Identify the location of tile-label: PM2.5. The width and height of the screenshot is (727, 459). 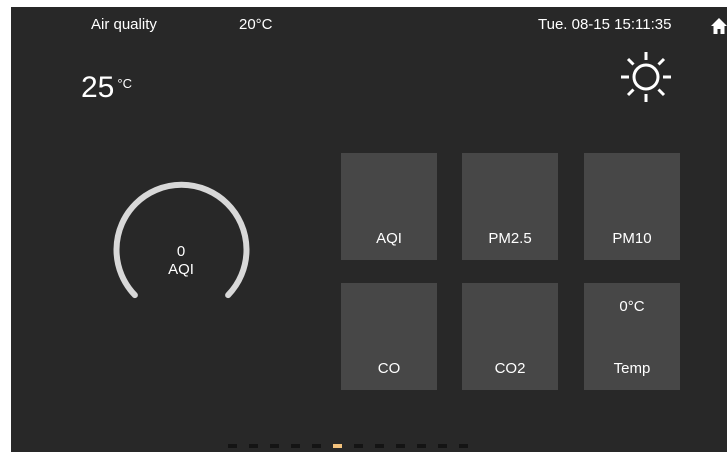
(510, 238).